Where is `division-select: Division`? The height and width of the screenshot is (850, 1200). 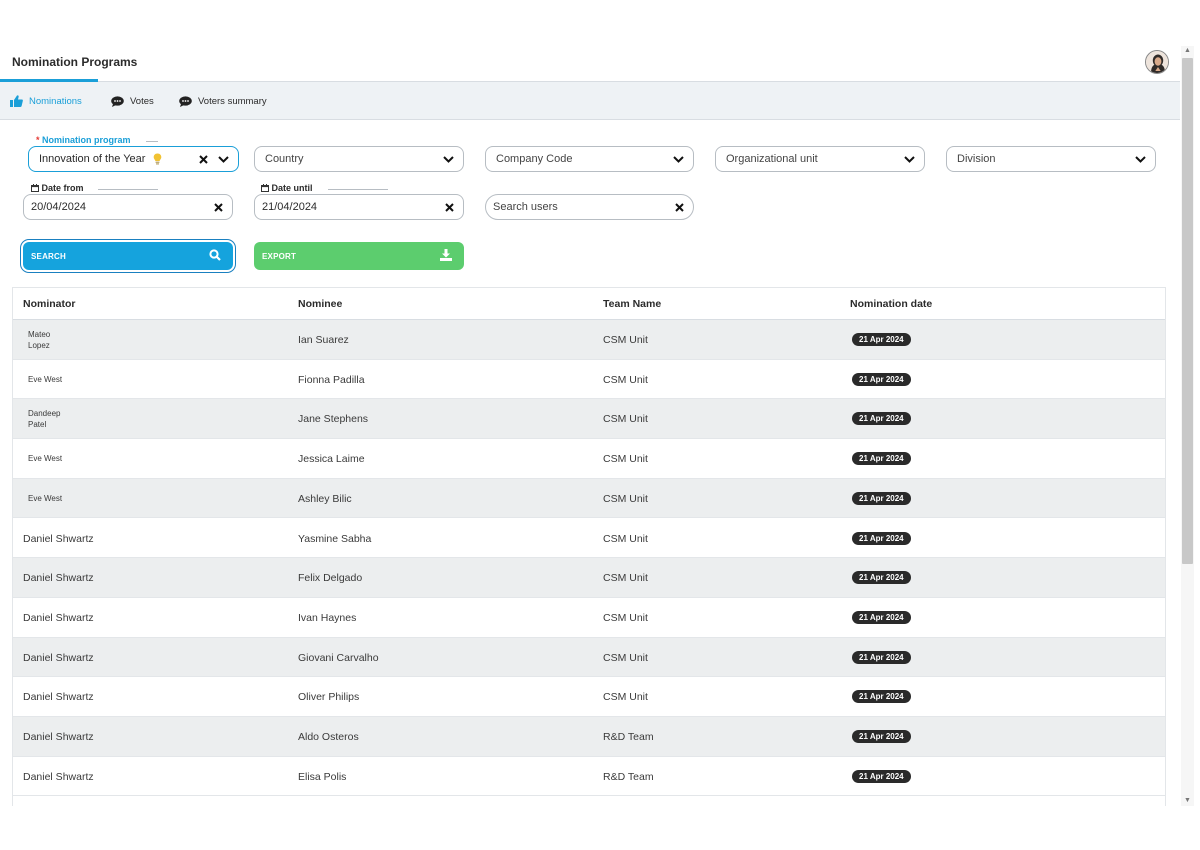
division-select: Division is located at coordinates (1051, 159).